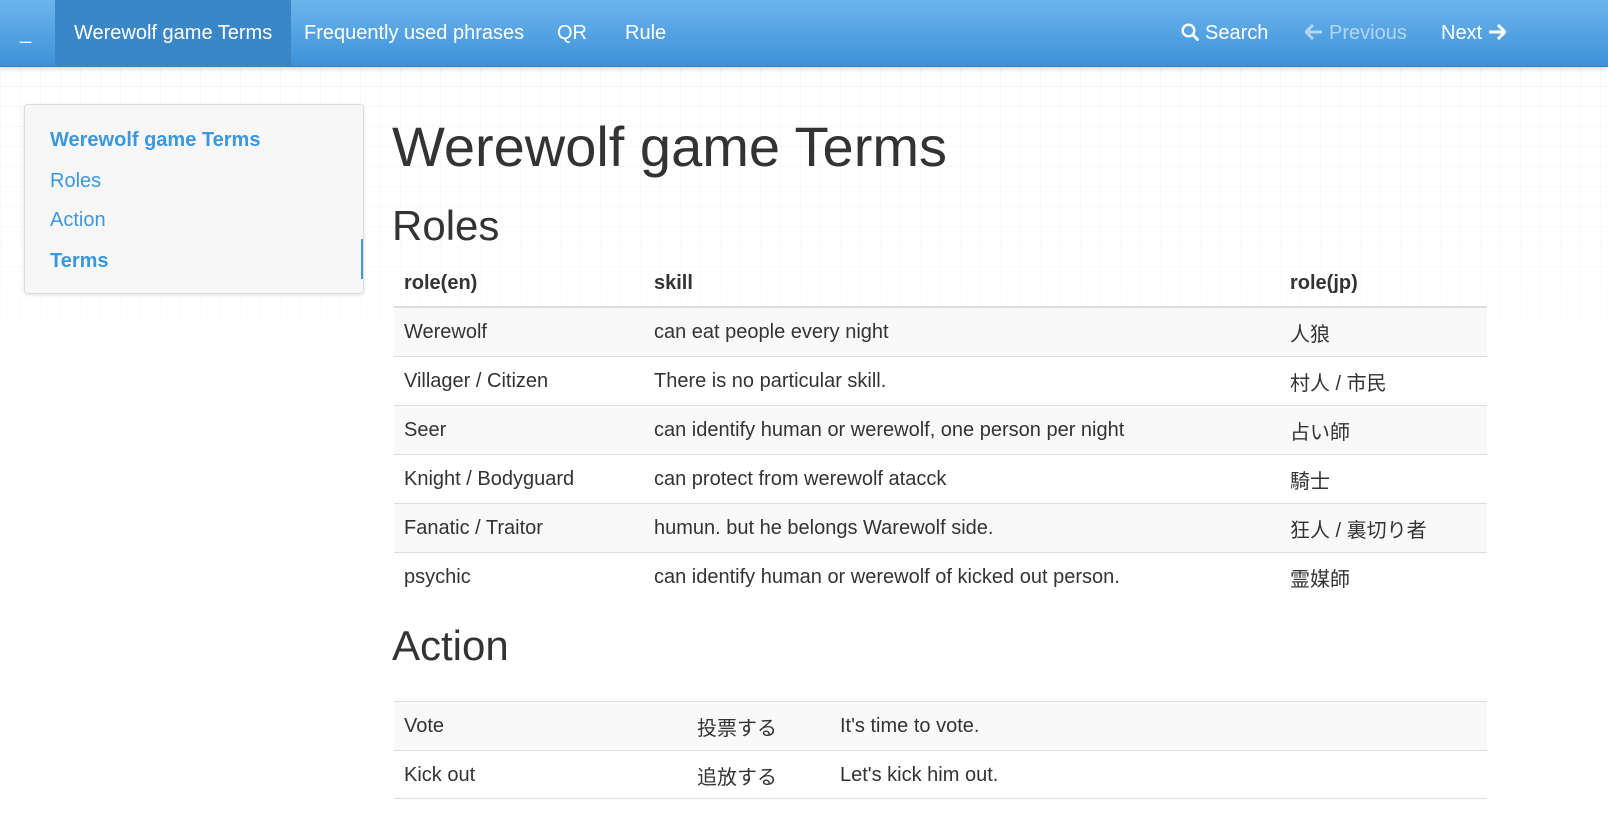  Describe the element at coordinates (79, 261) in the screenshot. I see `sidebar-item-terms: Terms` at that location.